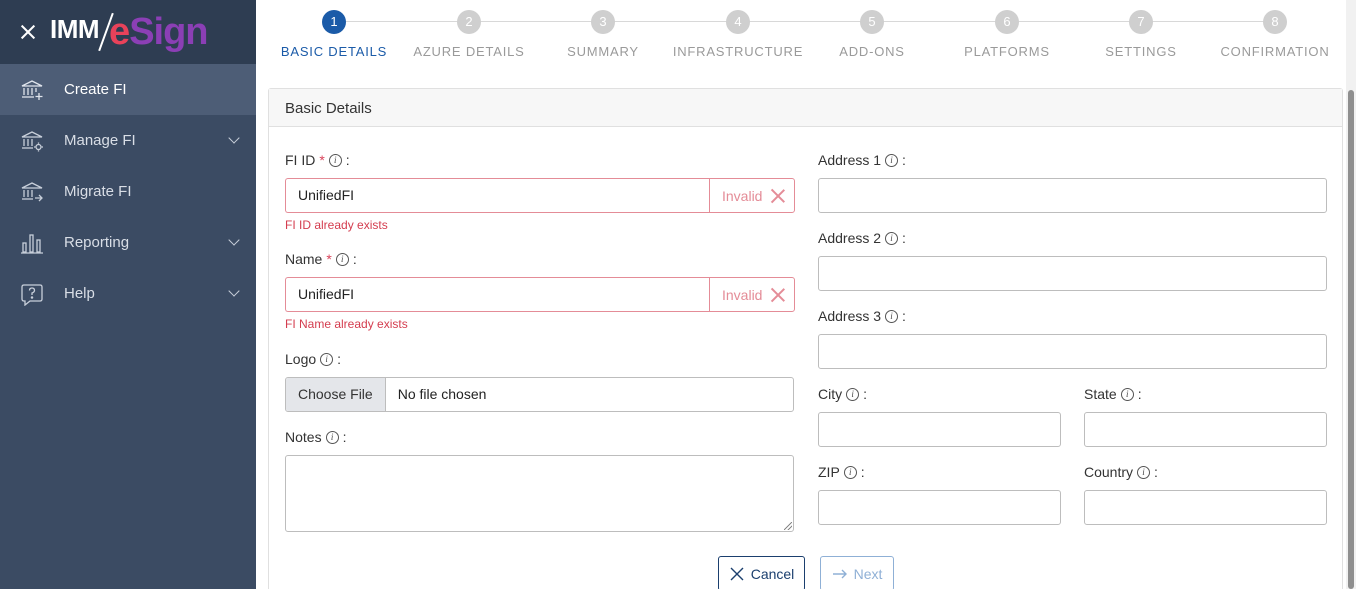 The image size is (1366, 589). I want to click on step-add-ons: 5 ADD-ONS, so click(872, 34).